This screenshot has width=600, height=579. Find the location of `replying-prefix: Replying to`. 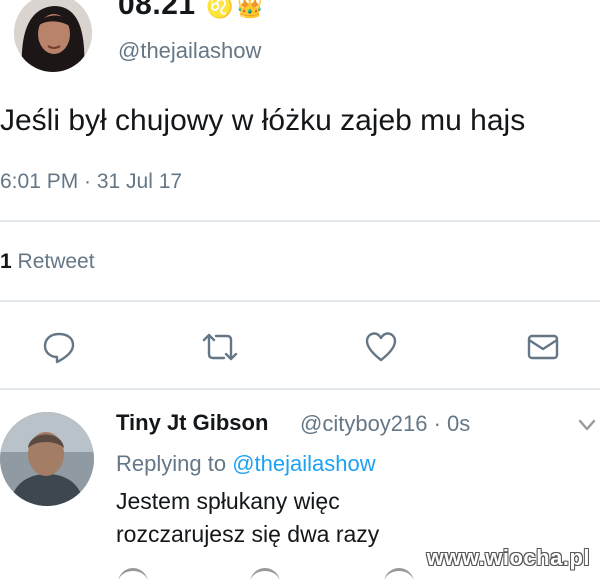

replying-prefix: Replying to is located at coordinates (171, 463).